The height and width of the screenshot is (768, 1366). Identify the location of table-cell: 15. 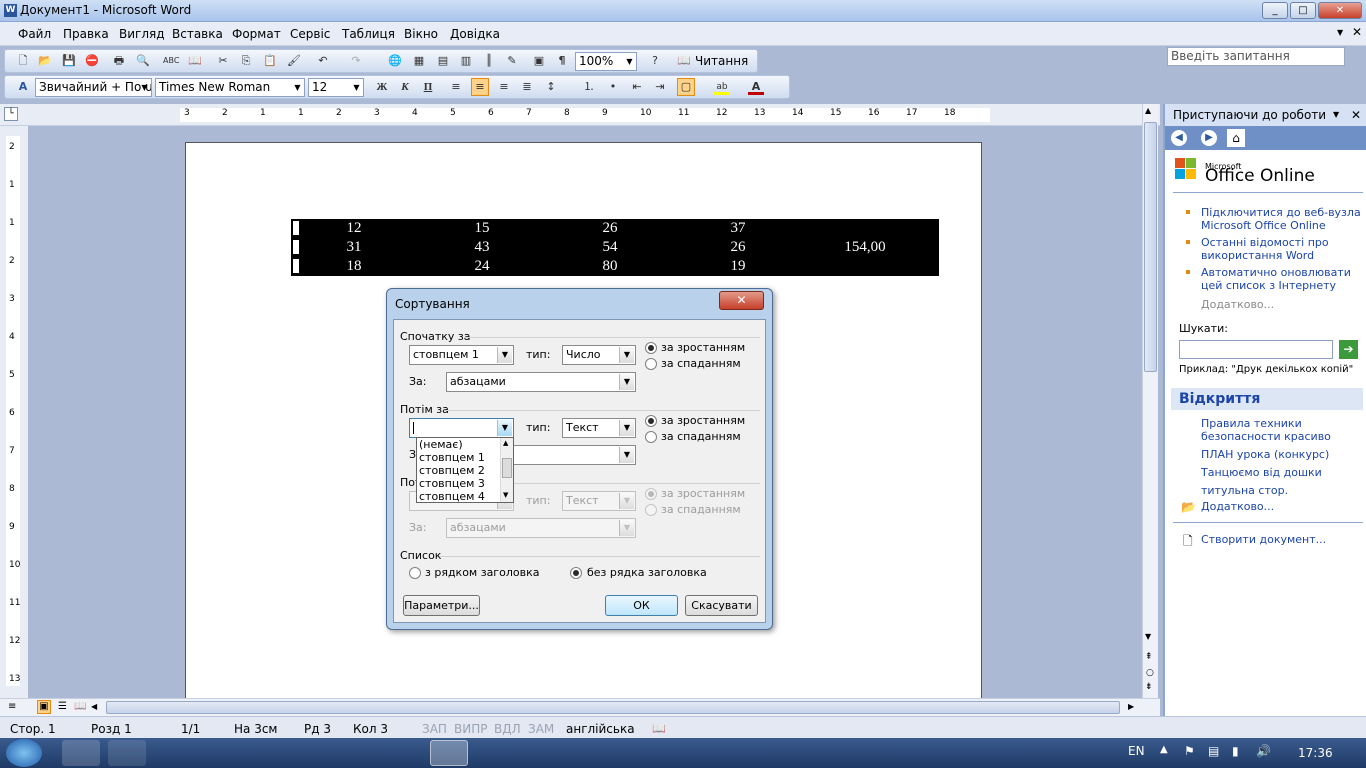
(482, 228).